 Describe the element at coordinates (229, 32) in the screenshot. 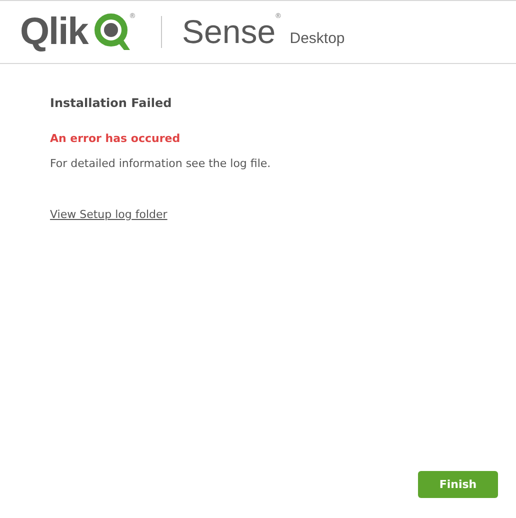

I see `product-name: Sense` at that location.